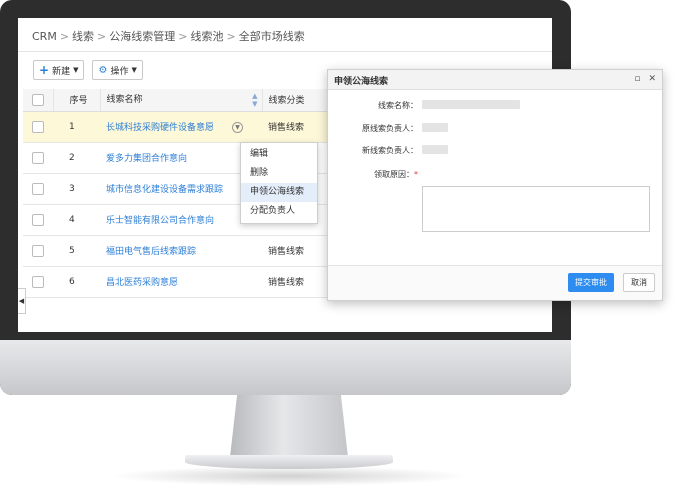 The image size is (682, 495). What do you see at coordinates (124, 99) in the screenshot?
I see `header-name-label: 线索名称` at bounding box center [124, 99].